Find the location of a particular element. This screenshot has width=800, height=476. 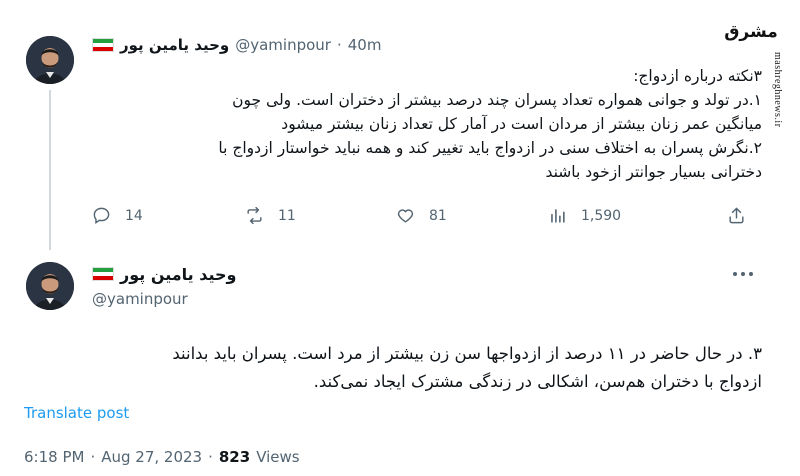

tweet1-time: 40m is located at coordinates (365, 45).